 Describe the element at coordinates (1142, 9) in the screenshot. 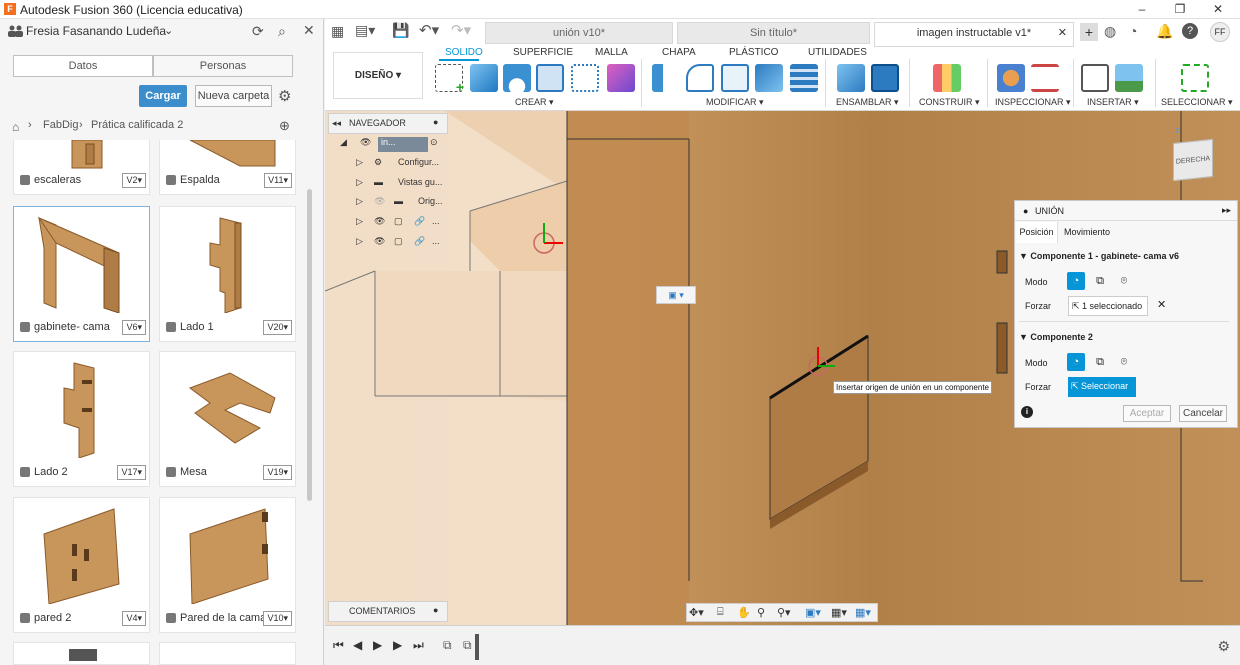

I see `minimize-button: –` at that location.